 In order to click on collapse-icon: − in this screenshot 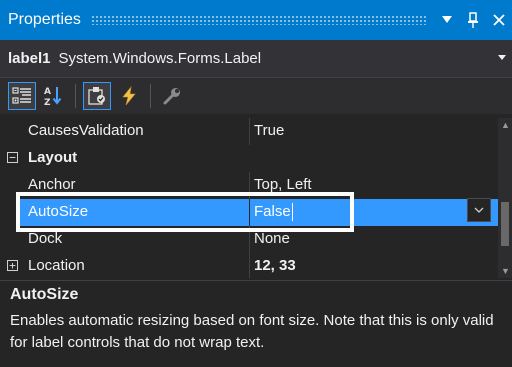, I will do `click(12, 157)`.